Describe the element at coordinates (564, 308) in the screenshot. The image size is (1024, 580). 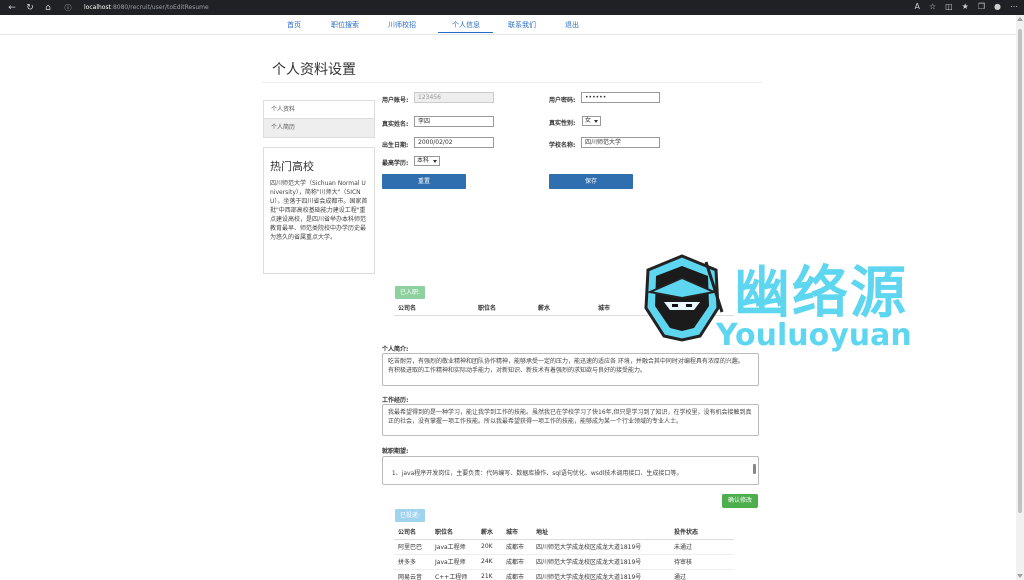
I see `hired-col-salary: 薪水` at that location.